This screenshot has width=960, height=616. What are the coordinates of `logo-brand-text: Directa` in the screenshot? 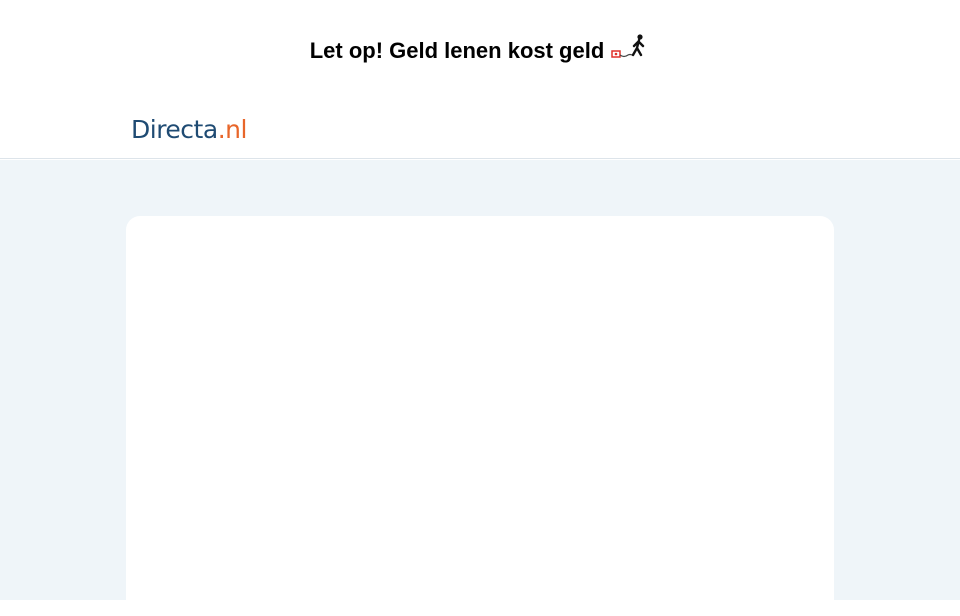 It's located at (174, 129).